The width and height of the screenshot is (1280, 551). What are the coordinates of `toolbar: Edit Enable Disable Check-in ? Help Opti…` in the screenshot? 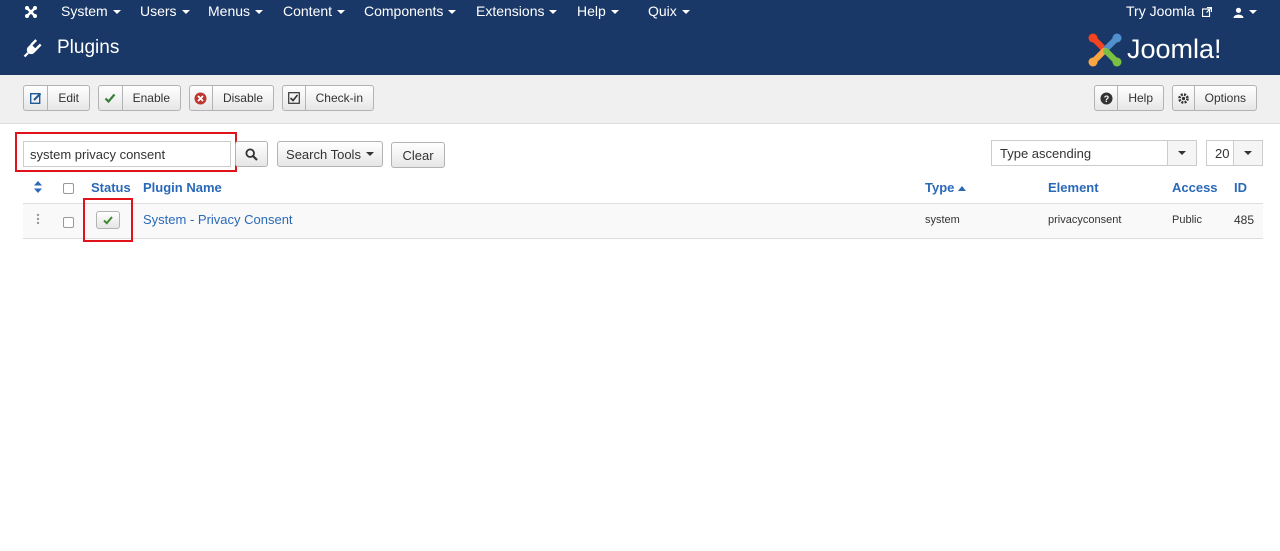 It's located at (640, 99).